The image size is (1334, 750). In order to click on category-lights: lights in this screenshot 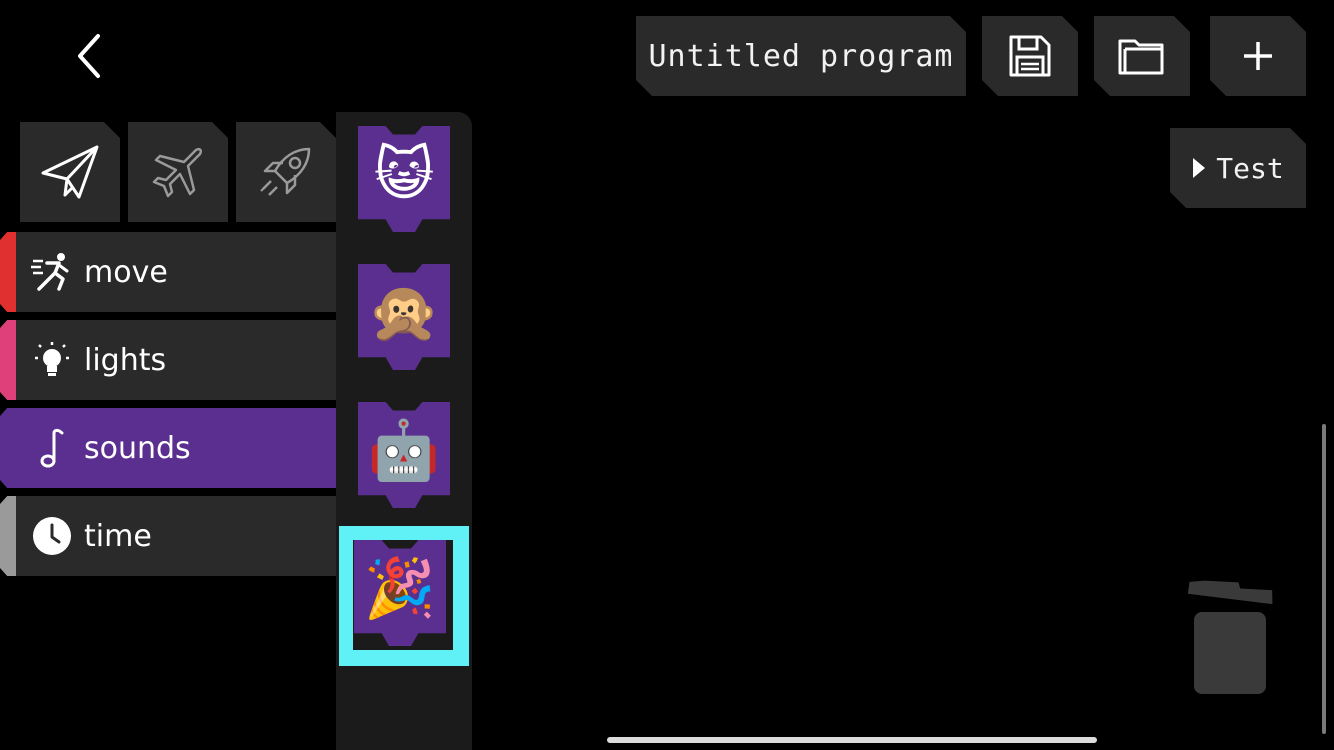, I will do `click(168, 360)`.